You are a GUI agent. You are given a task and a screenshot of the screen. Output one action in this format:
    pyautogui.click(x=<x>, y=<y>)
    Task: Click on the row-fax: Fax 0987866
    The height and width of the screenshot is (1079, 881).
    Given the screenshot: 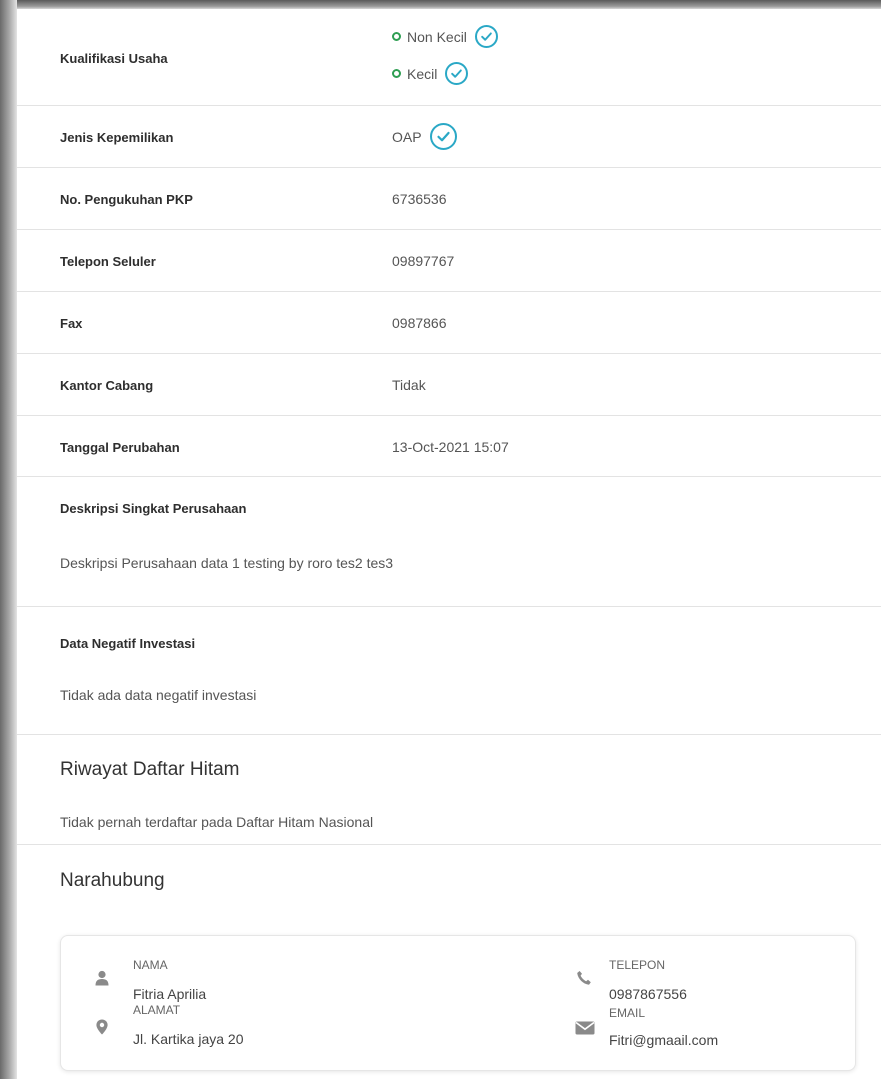 What is the action you would take?
    pyautogui.click(x=449, y=323)
    